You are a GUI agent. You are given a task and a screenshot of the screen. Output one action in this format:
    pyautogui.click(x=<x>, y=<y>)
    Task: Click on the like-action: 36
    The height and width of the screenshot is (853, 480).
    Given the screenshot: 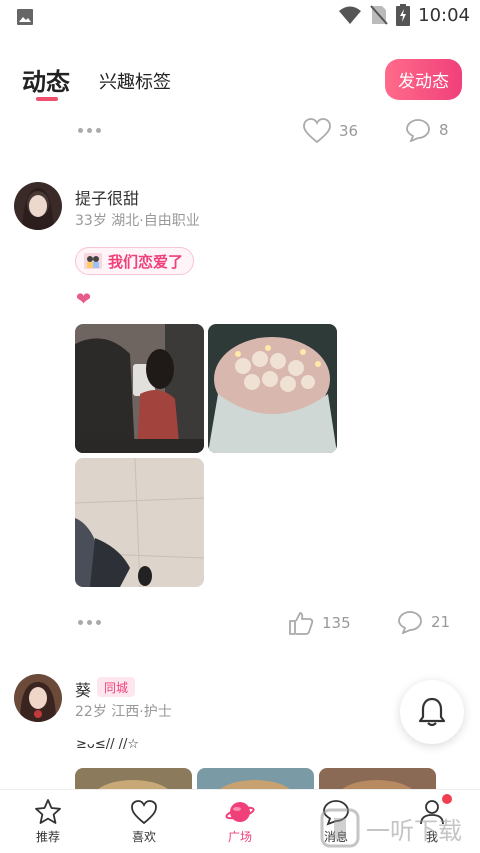 What is the action you would take?
    pyautogui.click(x=330, y=131)
    